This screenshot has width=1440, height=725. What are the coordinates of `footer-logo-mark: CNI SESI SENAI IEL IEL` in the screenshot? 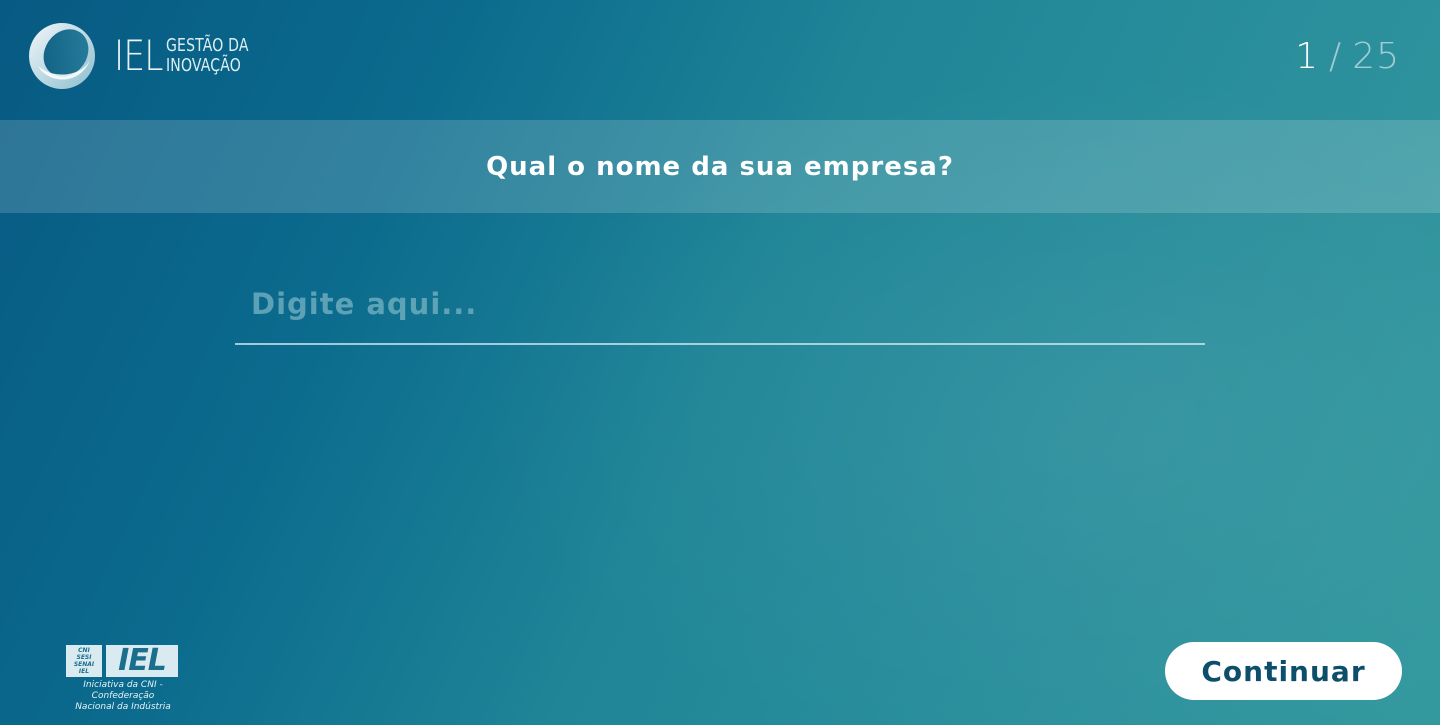 It's located at (130, 661).